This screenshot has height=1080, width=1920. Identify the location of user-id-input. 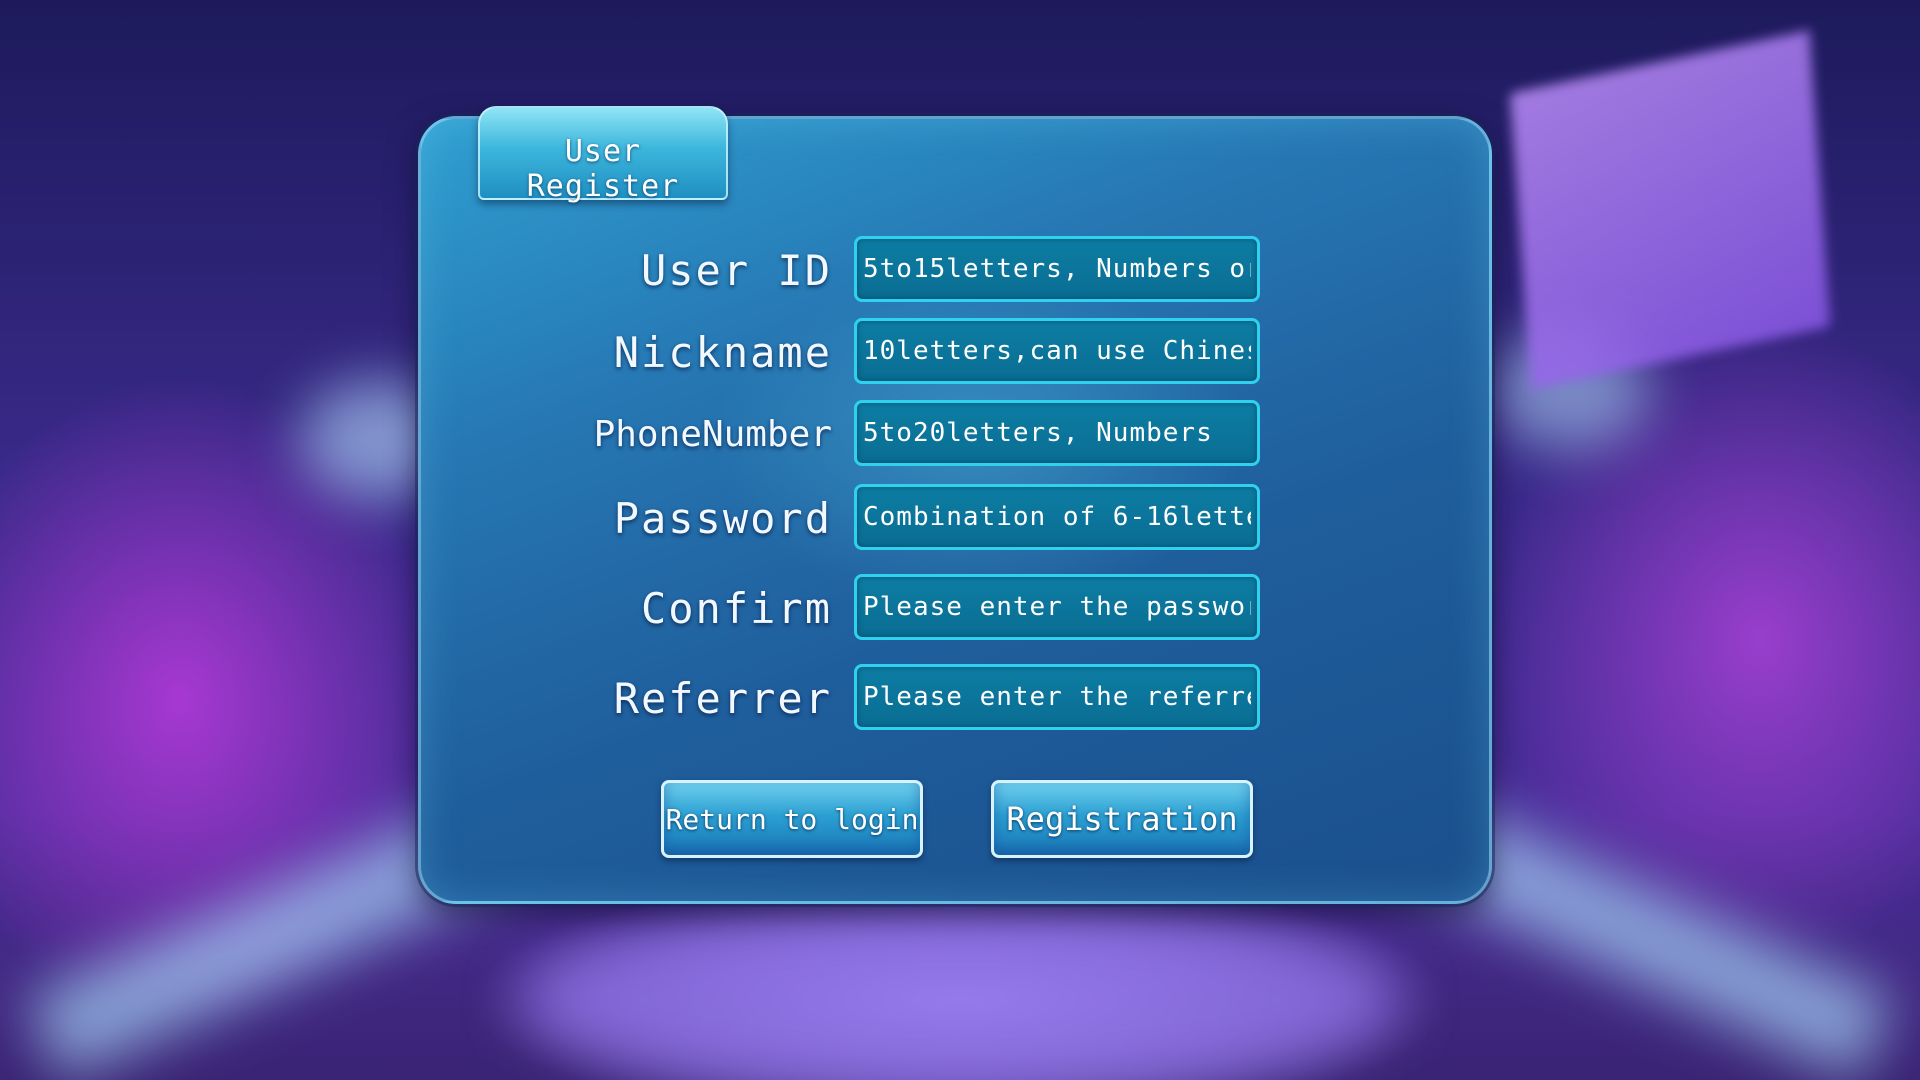
(1057, 269).